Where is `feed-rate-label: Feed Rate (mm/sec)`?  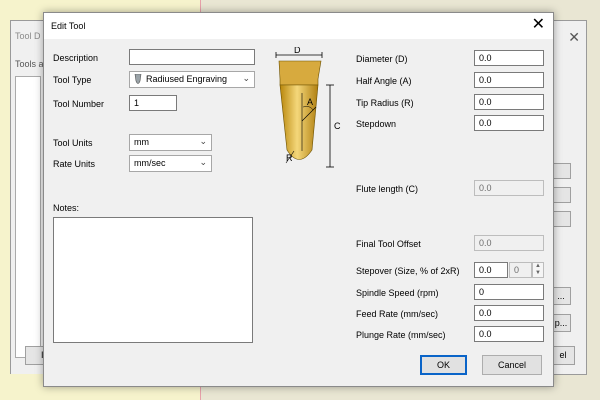
feed-rate-label: Feed Rate (mm/sec) is located at coordinates (397, 314).